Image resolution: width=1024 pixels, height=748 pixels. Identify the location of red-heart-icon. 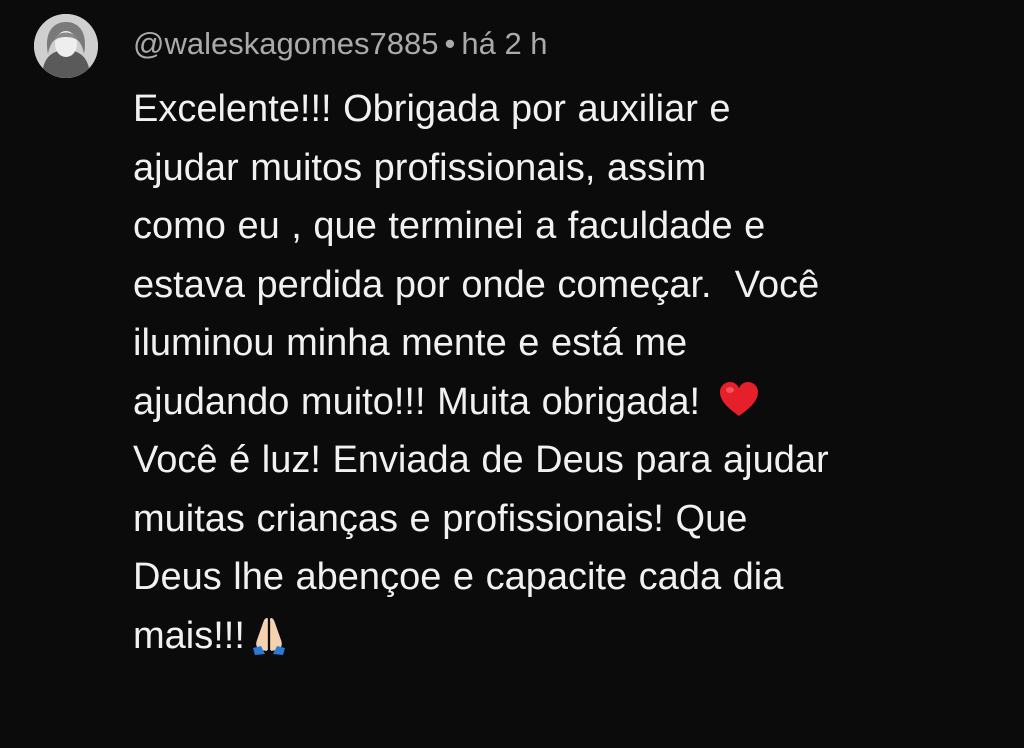
(738, 398).